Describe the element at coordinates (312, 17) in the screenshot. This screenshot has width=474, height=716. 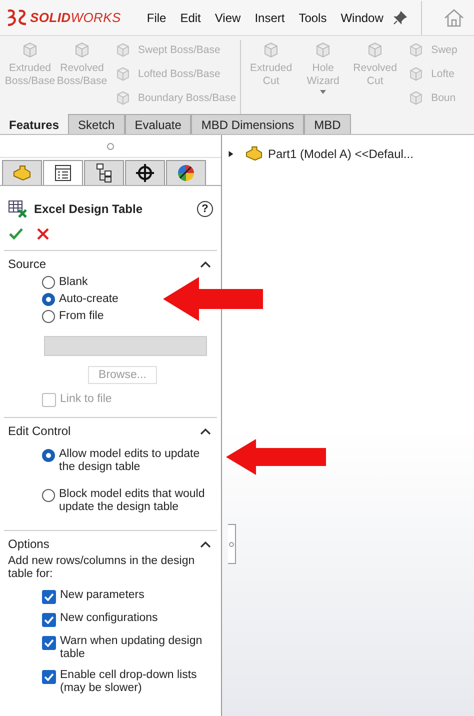
I see `menu-item: Tools` at that location.